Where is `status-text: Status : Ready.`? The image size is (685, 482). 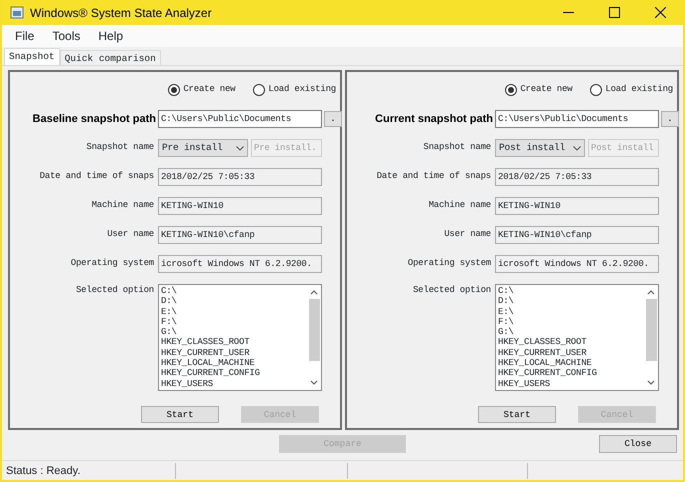 status-text: Status : Ready. is located at coordinates (43, 470).